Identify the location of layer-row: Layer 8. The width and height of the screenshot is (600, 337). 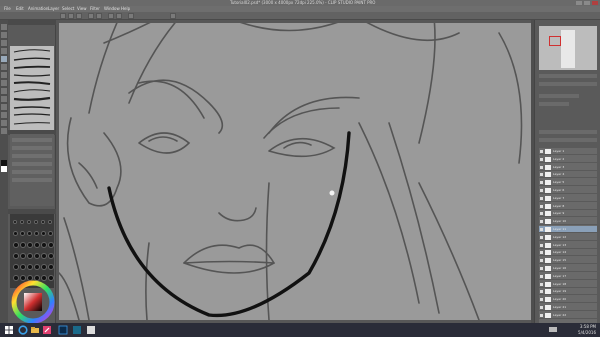
(568, 206).